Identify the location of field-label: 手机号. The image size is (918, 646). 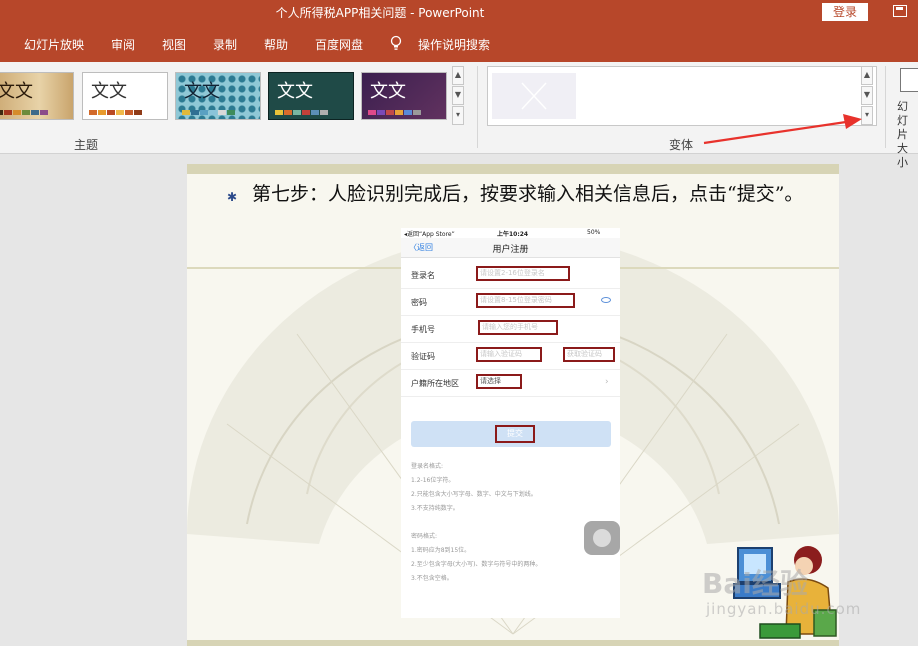
(423, 329).